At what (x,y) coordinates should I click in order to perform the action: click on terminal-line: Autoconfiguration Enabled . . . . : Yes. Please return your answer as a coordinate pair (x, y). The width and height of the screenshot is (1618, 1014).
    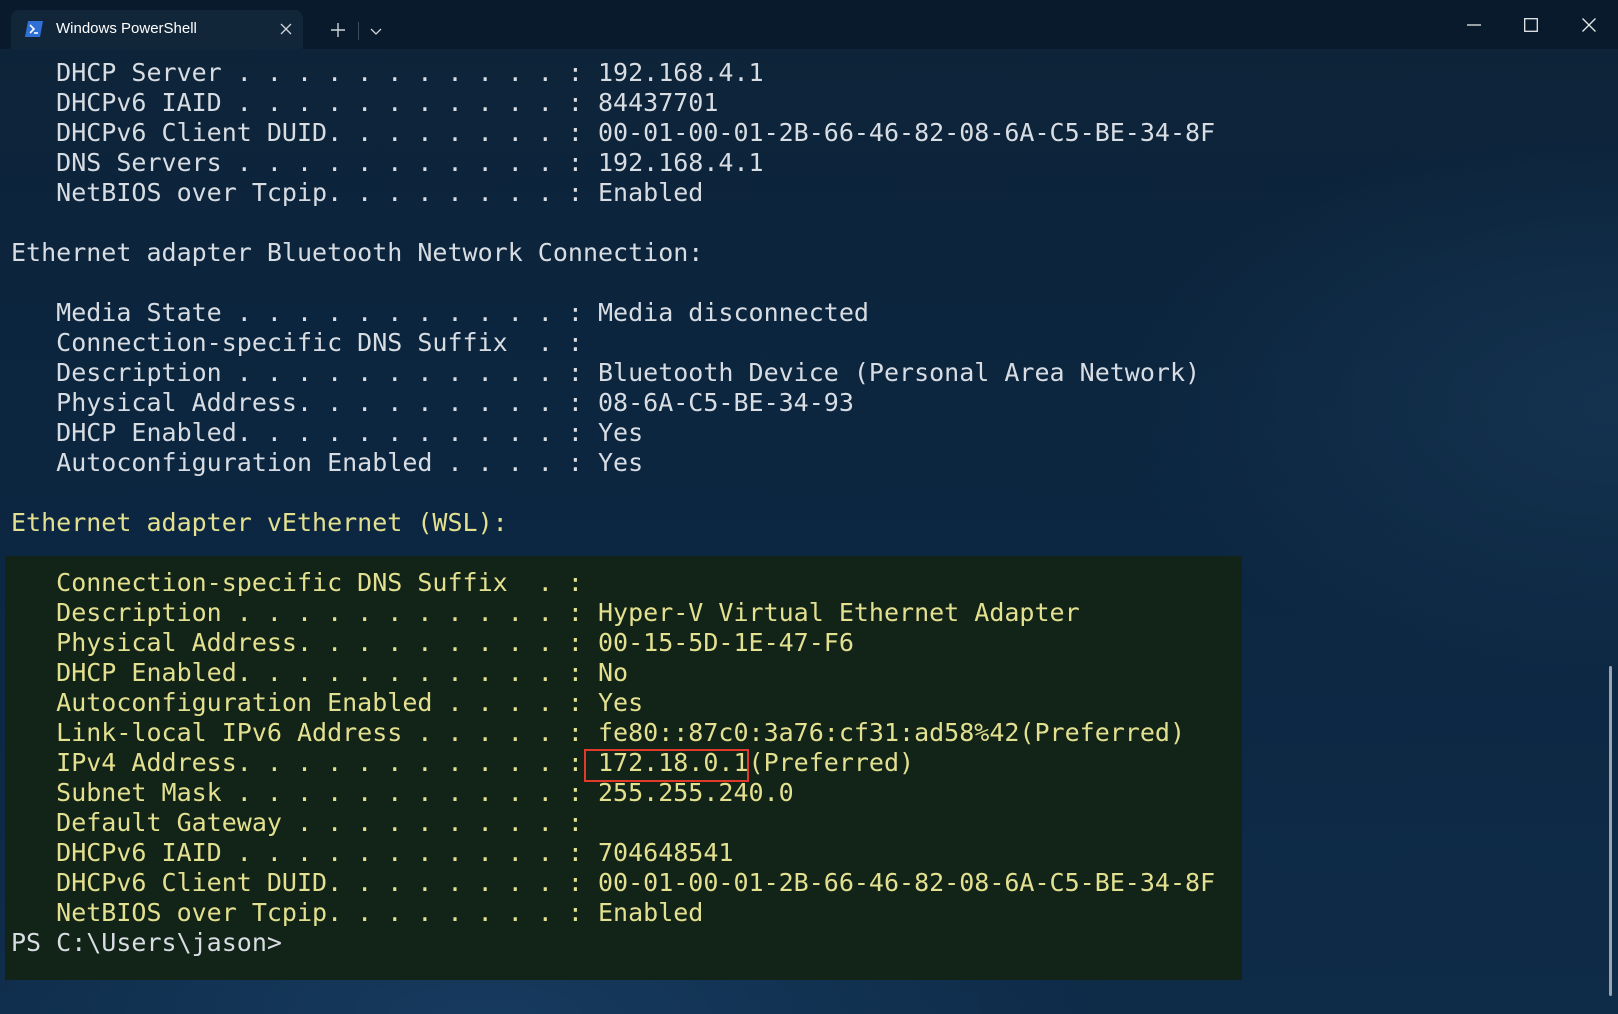
    Looking at the image, I should click on (327, 462).